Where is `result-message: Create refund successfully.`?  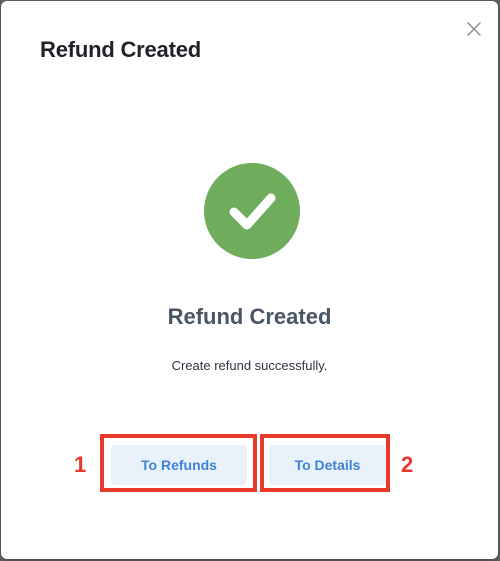
result-message: Create refund successfully. is located at coordinates (249, 365).